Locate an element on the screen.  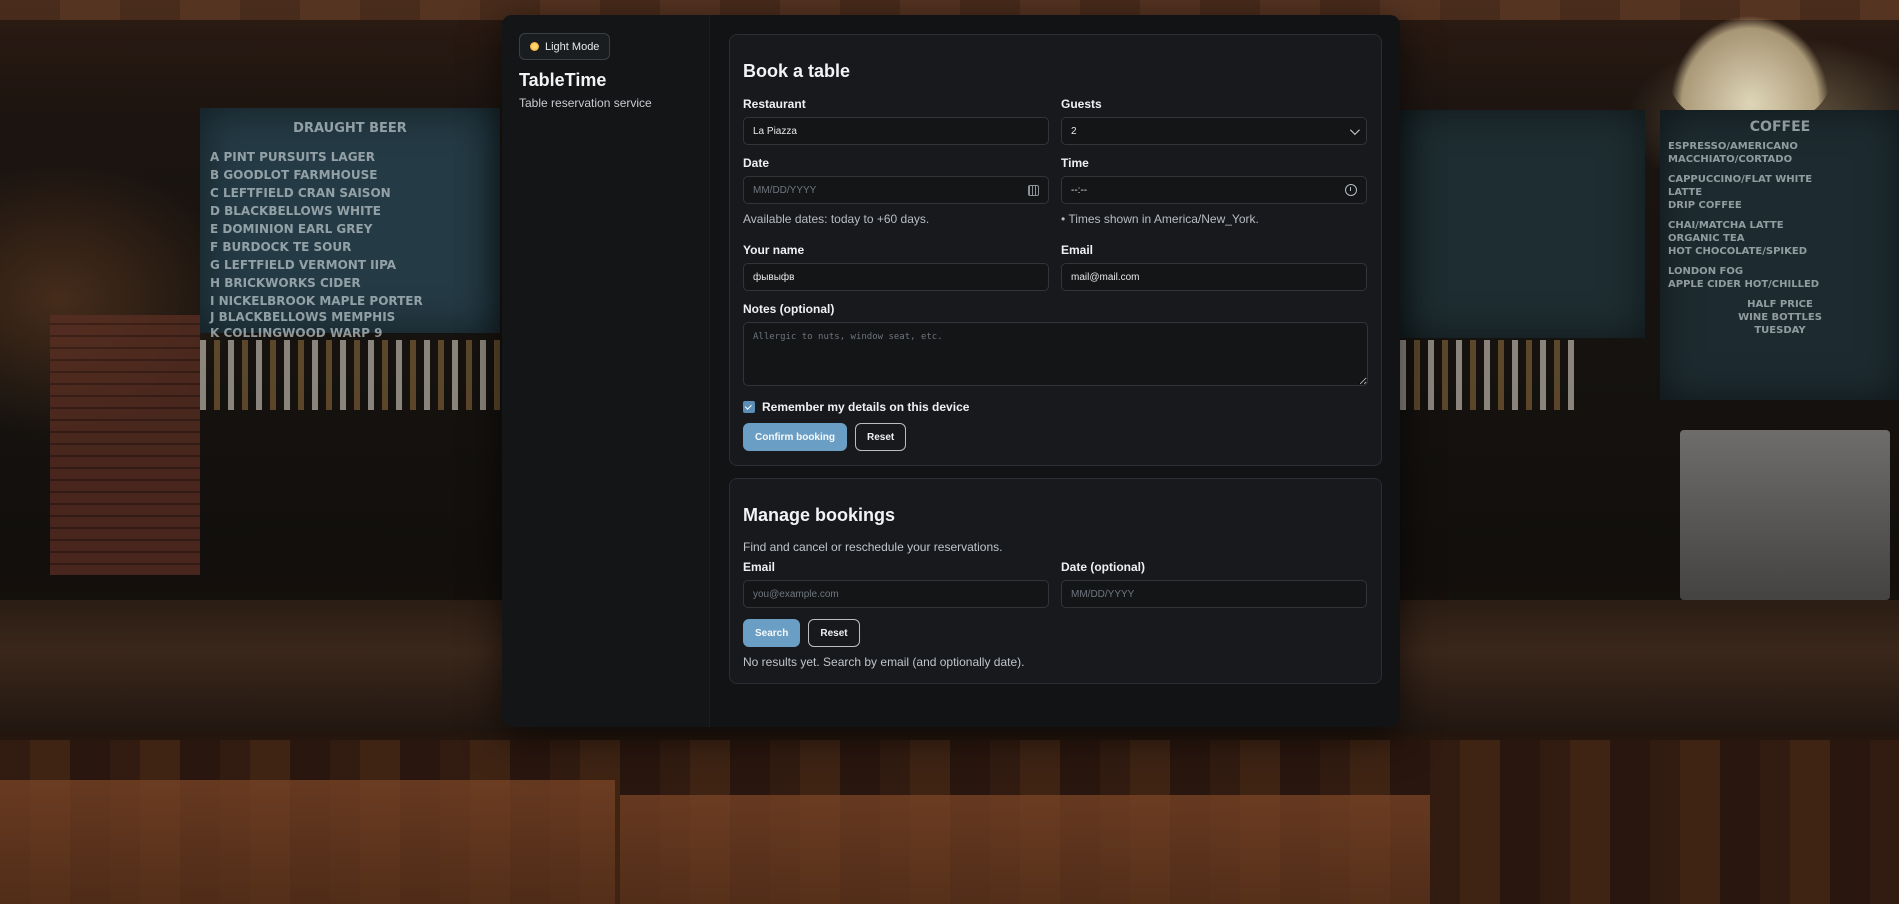
restaurant-field: Restaurant La Piazza is located at coordinates (896, 121).